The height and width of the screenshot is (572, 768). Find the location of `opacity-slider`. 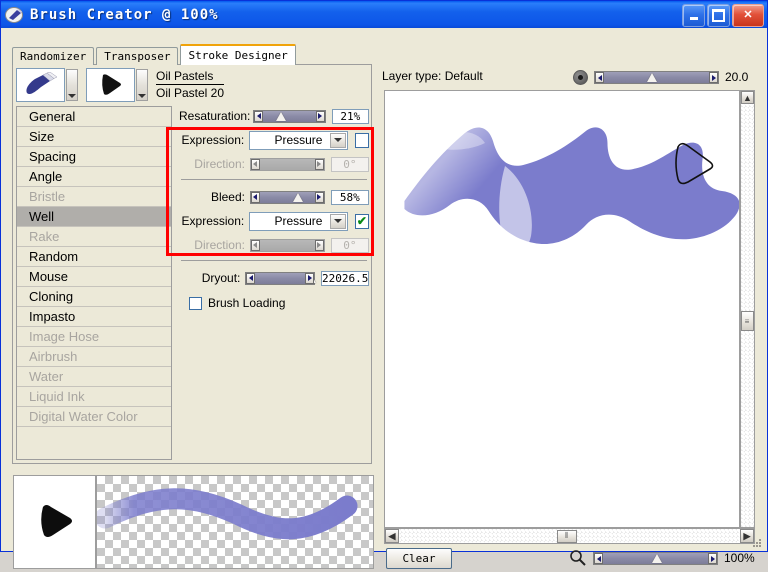

opacity-slider is located at coordinates (656, 77).